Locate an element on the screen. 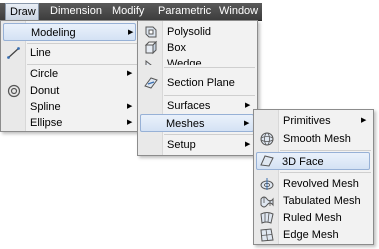  menu-parametric: Parametric is located at coordinates (184, 11).